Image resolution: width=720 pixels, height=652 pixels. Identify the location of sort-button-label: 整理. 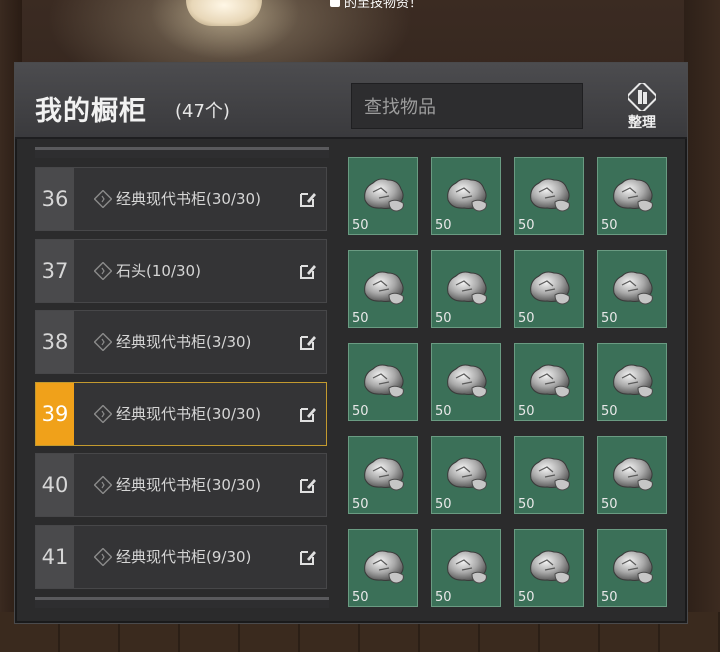
(642, 123).